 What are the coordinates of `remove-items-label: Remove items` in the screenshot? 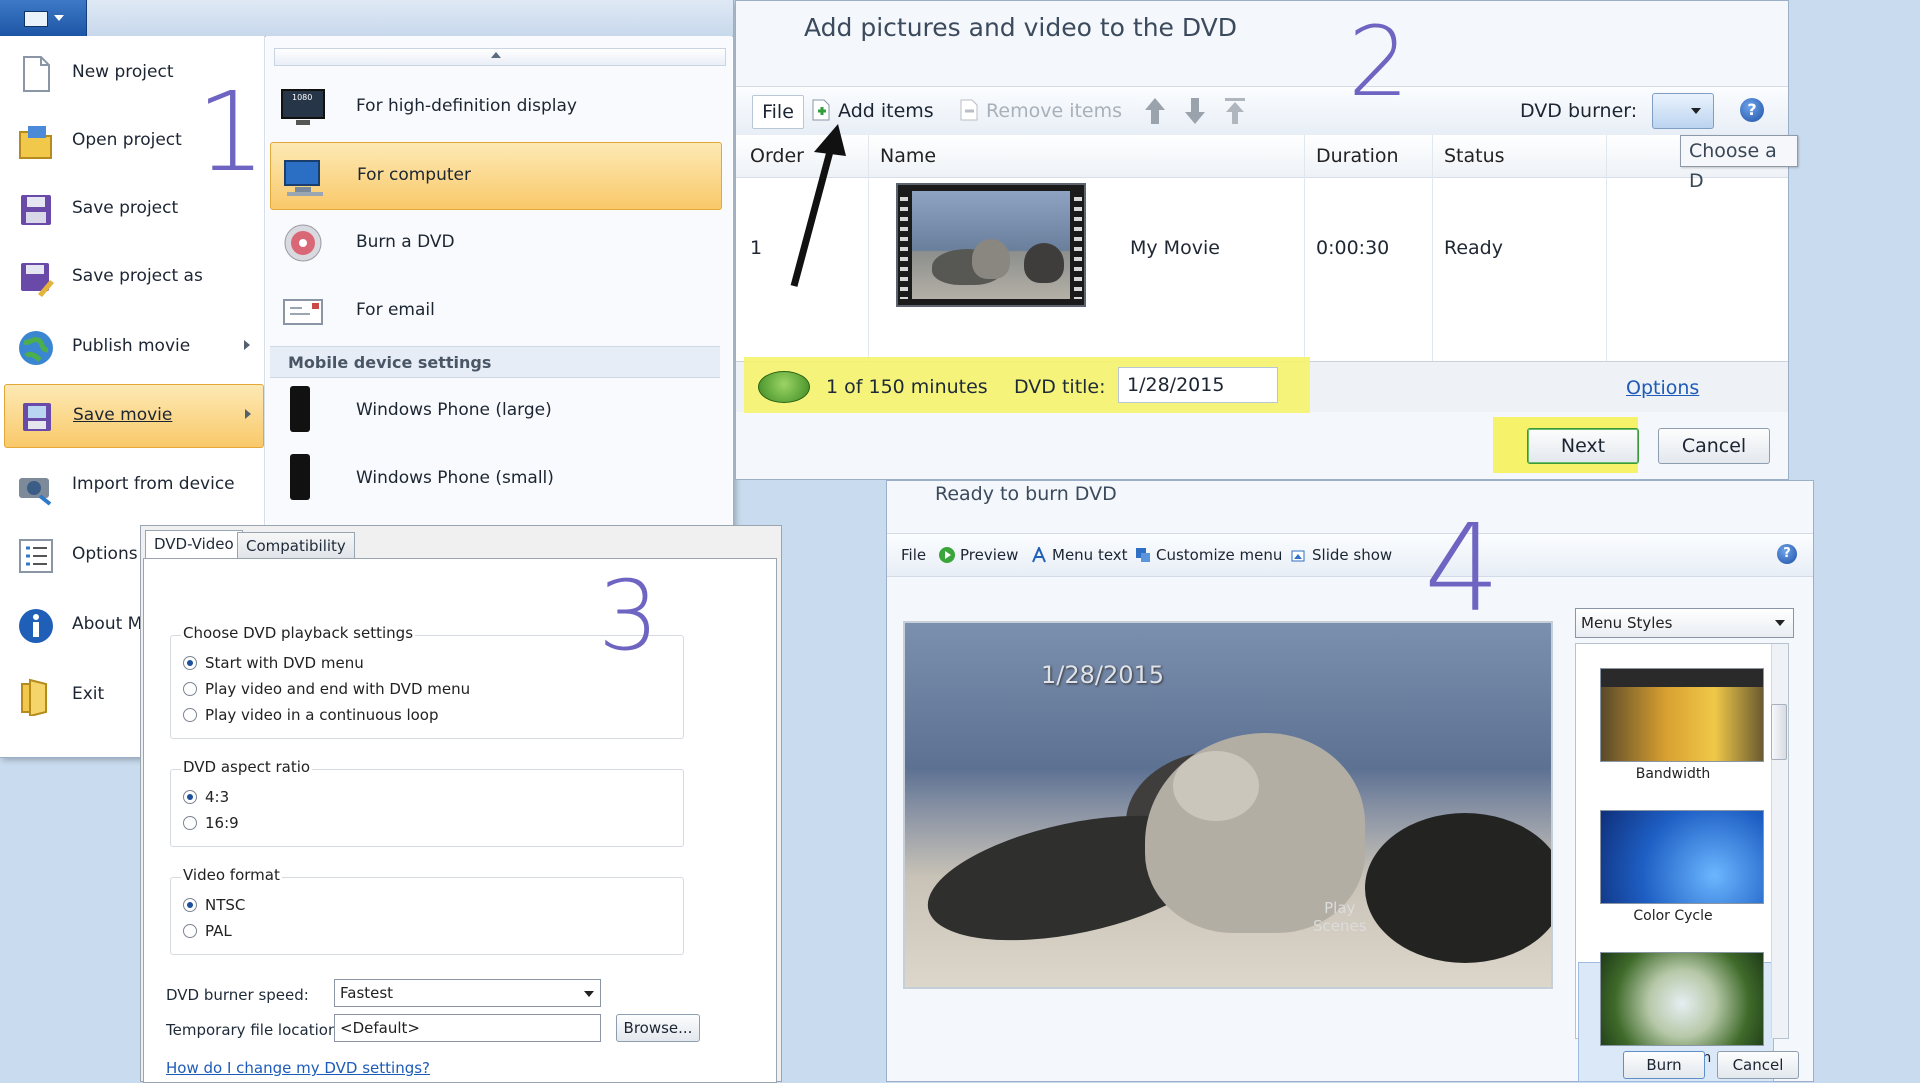 It's located at (1054, 111).